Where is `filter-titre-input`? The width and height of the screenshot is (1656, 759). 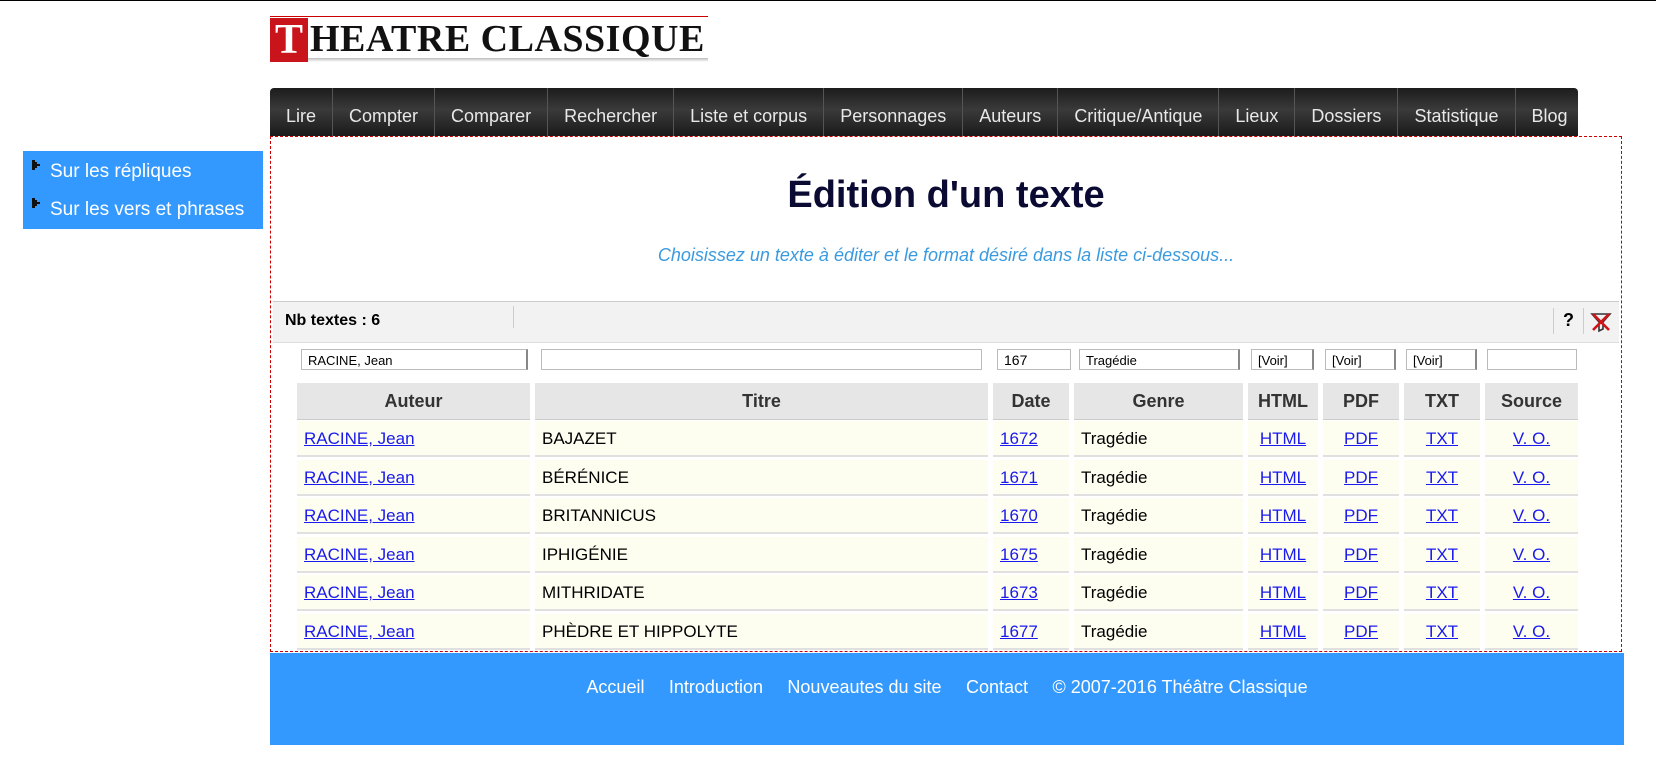 filter-titre-input is located at coordinates (761, 359).